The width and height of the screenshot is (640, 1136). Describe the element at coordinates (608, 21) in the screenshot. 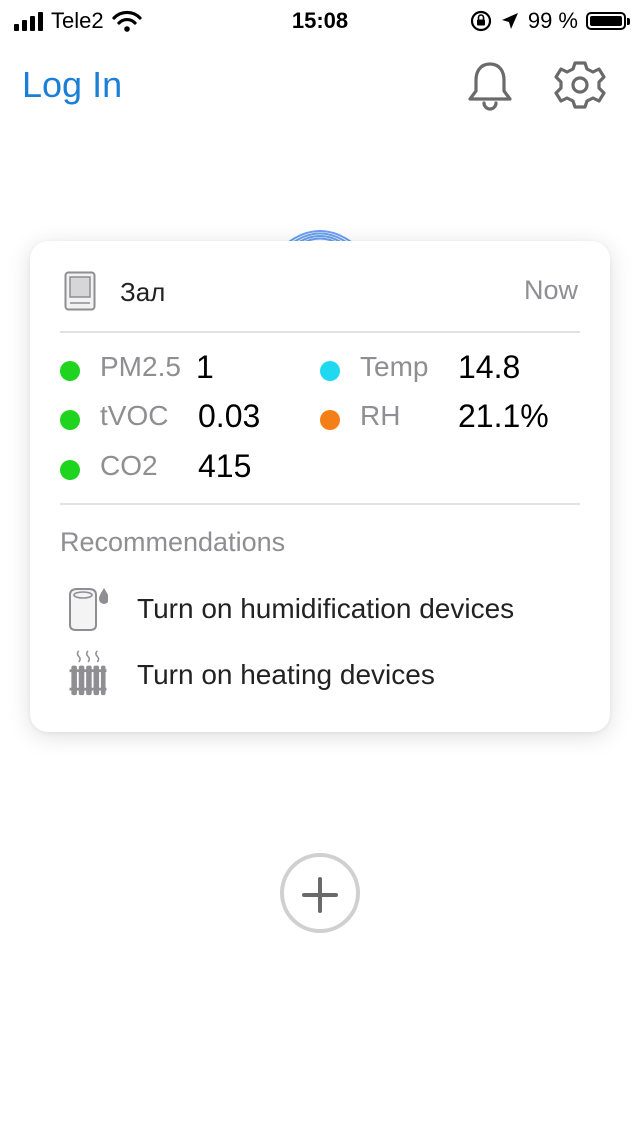

I see `battery-icon` at that location.